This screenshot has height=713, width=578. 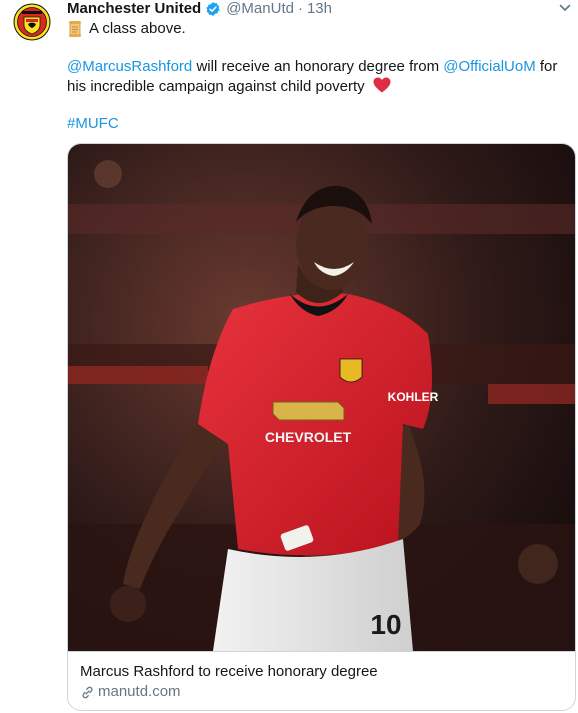 I want to click on tweet-header: Manchester United @ManUtd · 13h, so click(x=317, y=9).